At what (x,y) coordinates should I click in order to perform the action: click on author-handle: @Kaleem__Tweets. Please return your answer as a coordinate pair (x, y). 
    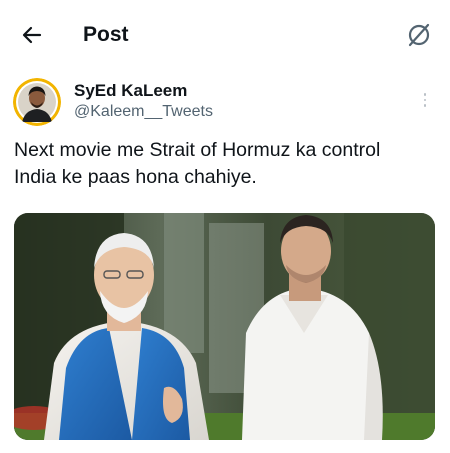
    Looking at the image, I should click on (143, 112).